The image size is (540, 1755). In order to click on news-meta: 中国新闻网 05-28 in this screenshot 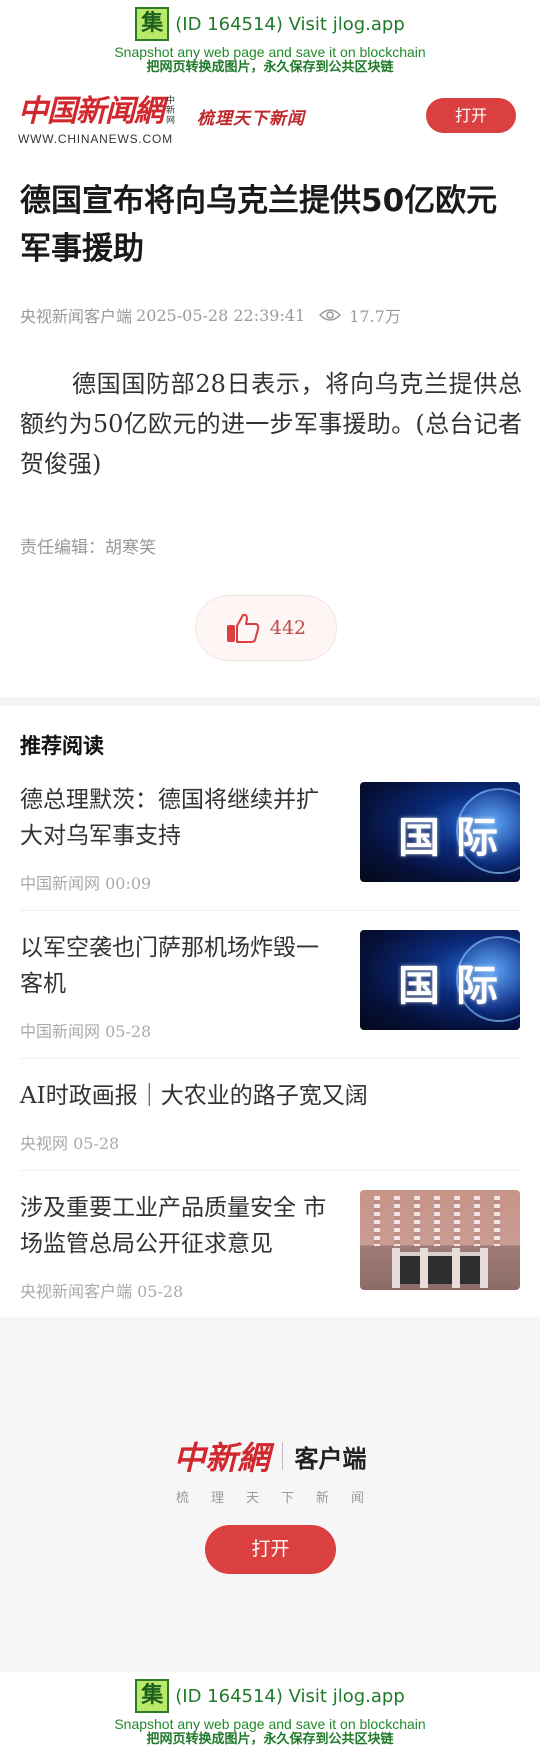, I will do `click(86, 1031)`.